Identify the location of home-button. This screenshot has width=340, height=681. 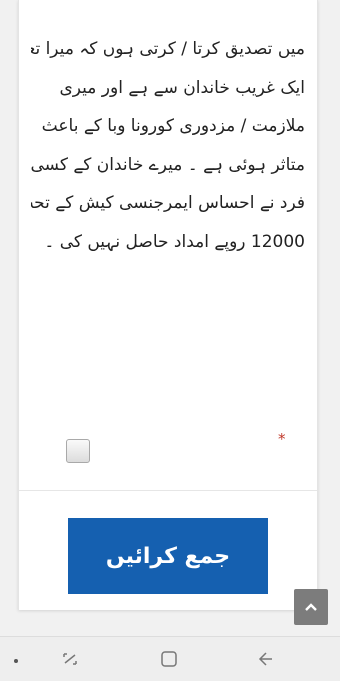
(169, 659).